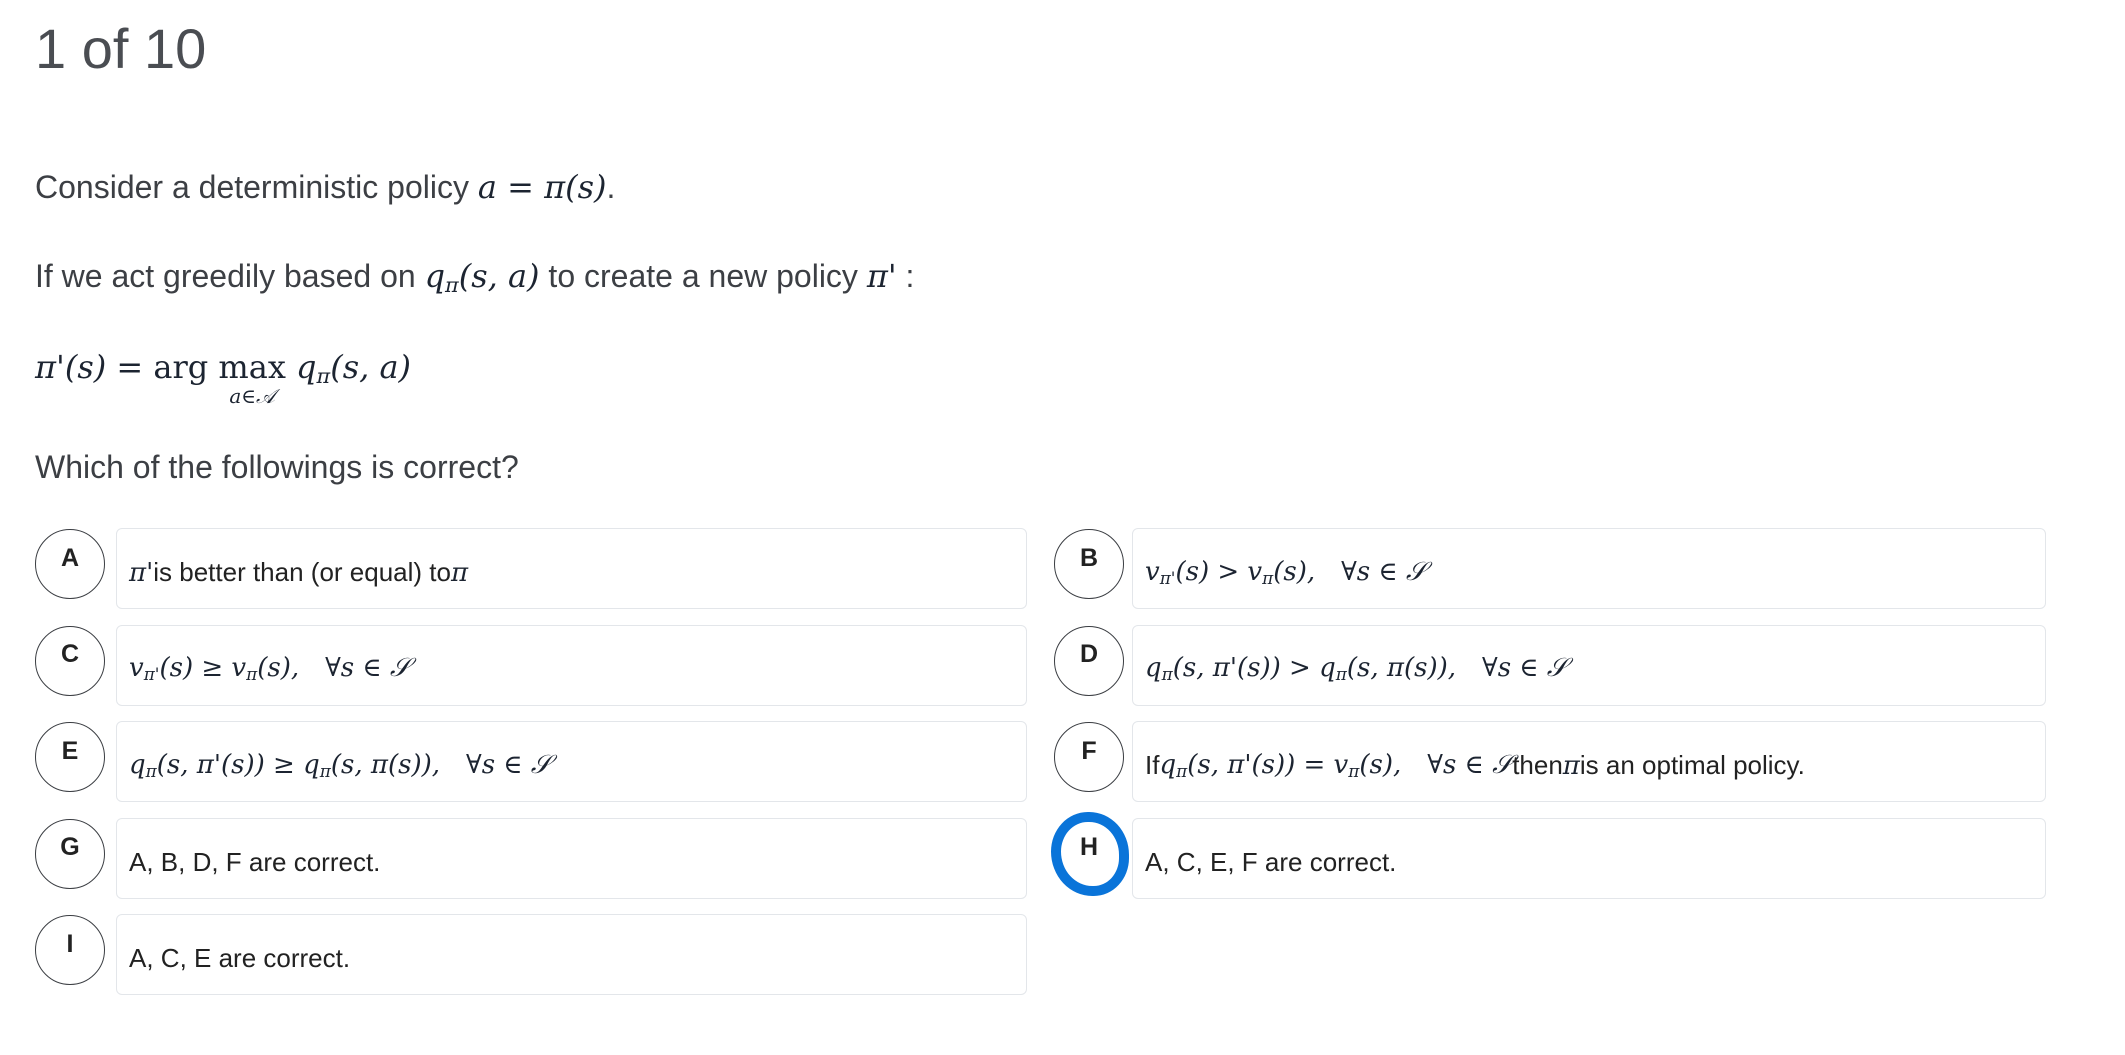  What do you see at coordinates (571, 954) in the screenshot?
I see `option-text-box: A, C, E are correct.` at bounding box center [571, 954].